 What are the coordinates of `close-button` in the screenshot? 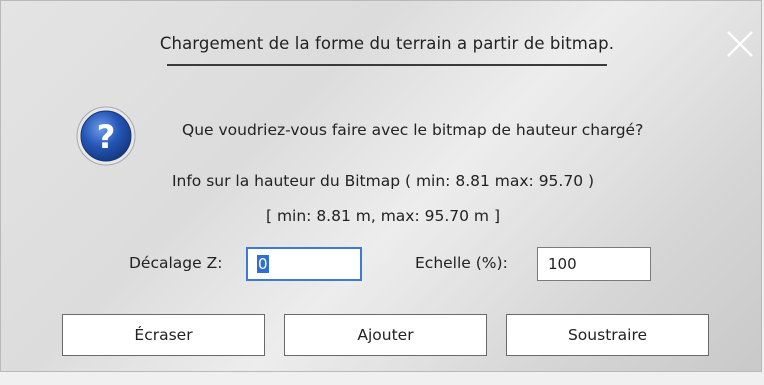 It's located at (740, 44).